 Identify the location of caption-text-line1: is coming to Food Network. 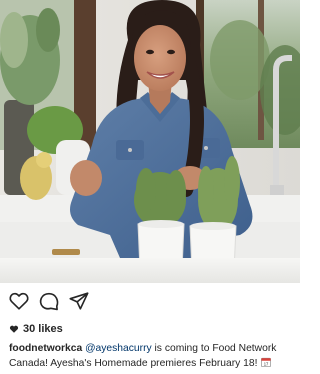
(214, 348).